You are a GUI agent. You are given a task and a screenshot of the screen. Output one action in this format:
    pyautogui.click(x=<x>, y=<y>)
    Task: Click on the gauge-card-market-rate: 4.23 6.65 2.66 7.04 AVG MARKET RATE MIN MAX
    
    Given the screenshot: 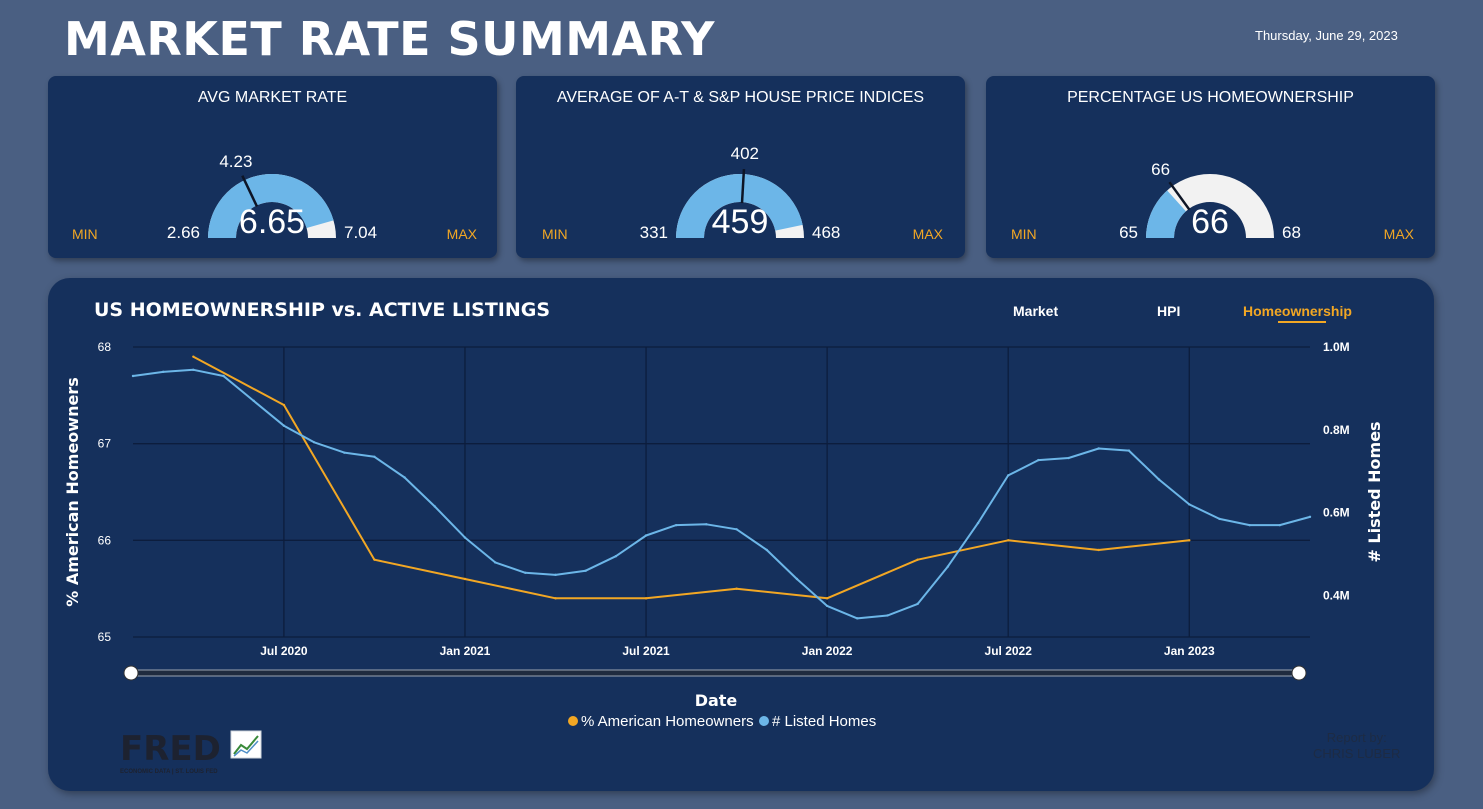 What is the action you would take?
    pyautogui.click(x=272, y=167)
    